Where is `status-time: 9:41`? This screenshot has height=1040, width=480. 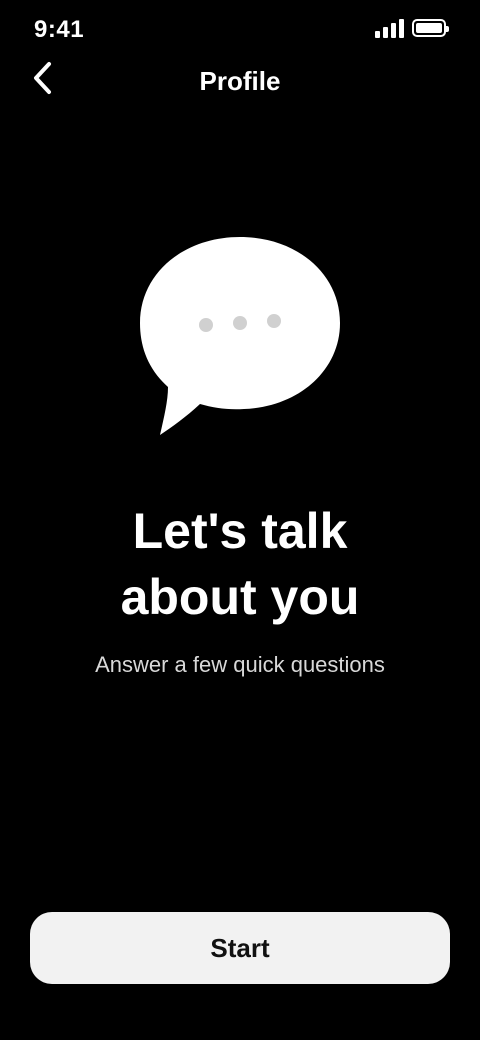
status-time: 9:41 is located at coordinates (59, 29).